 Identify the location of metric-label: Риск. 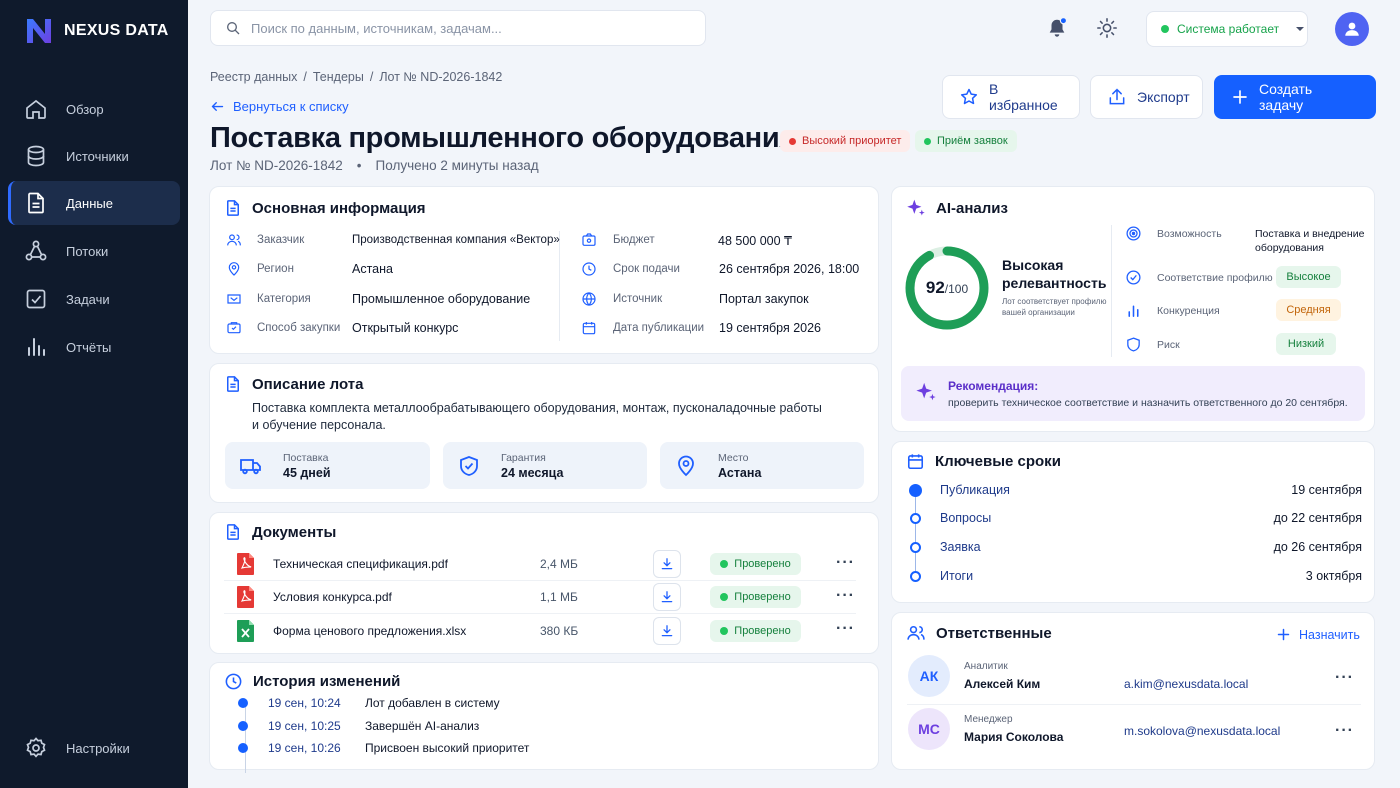
(1168, 345).